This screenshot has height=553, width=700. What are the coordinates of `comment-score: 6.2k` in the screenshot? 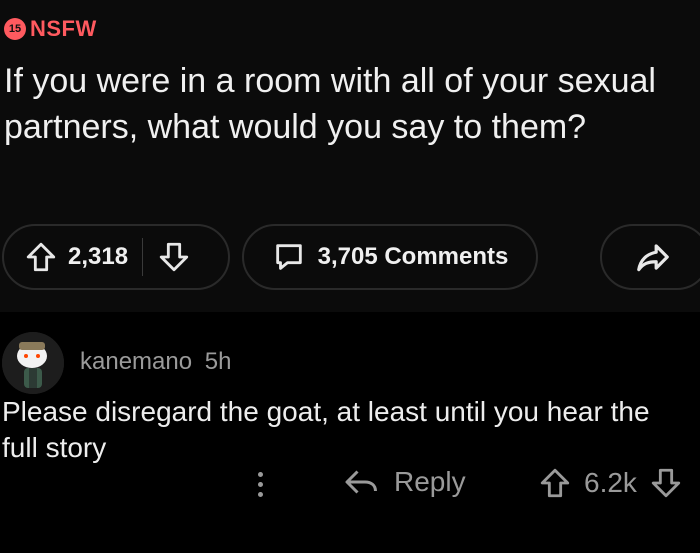 It's located at (610, 482).